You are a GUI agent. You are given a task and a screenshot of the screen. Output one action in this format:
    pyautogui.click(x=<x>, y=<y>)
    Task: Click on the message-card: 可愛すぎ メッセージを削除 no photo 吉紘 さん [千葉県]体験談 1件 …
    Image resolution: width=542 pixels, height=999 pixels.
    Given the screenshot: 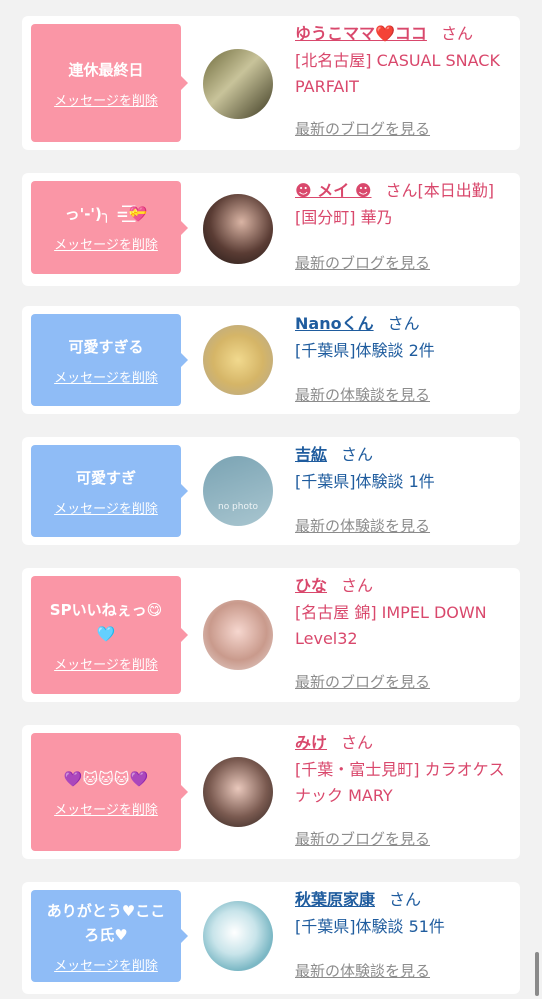 What is the action you would take?
    pyautogui.click(x=271, y=491)
    